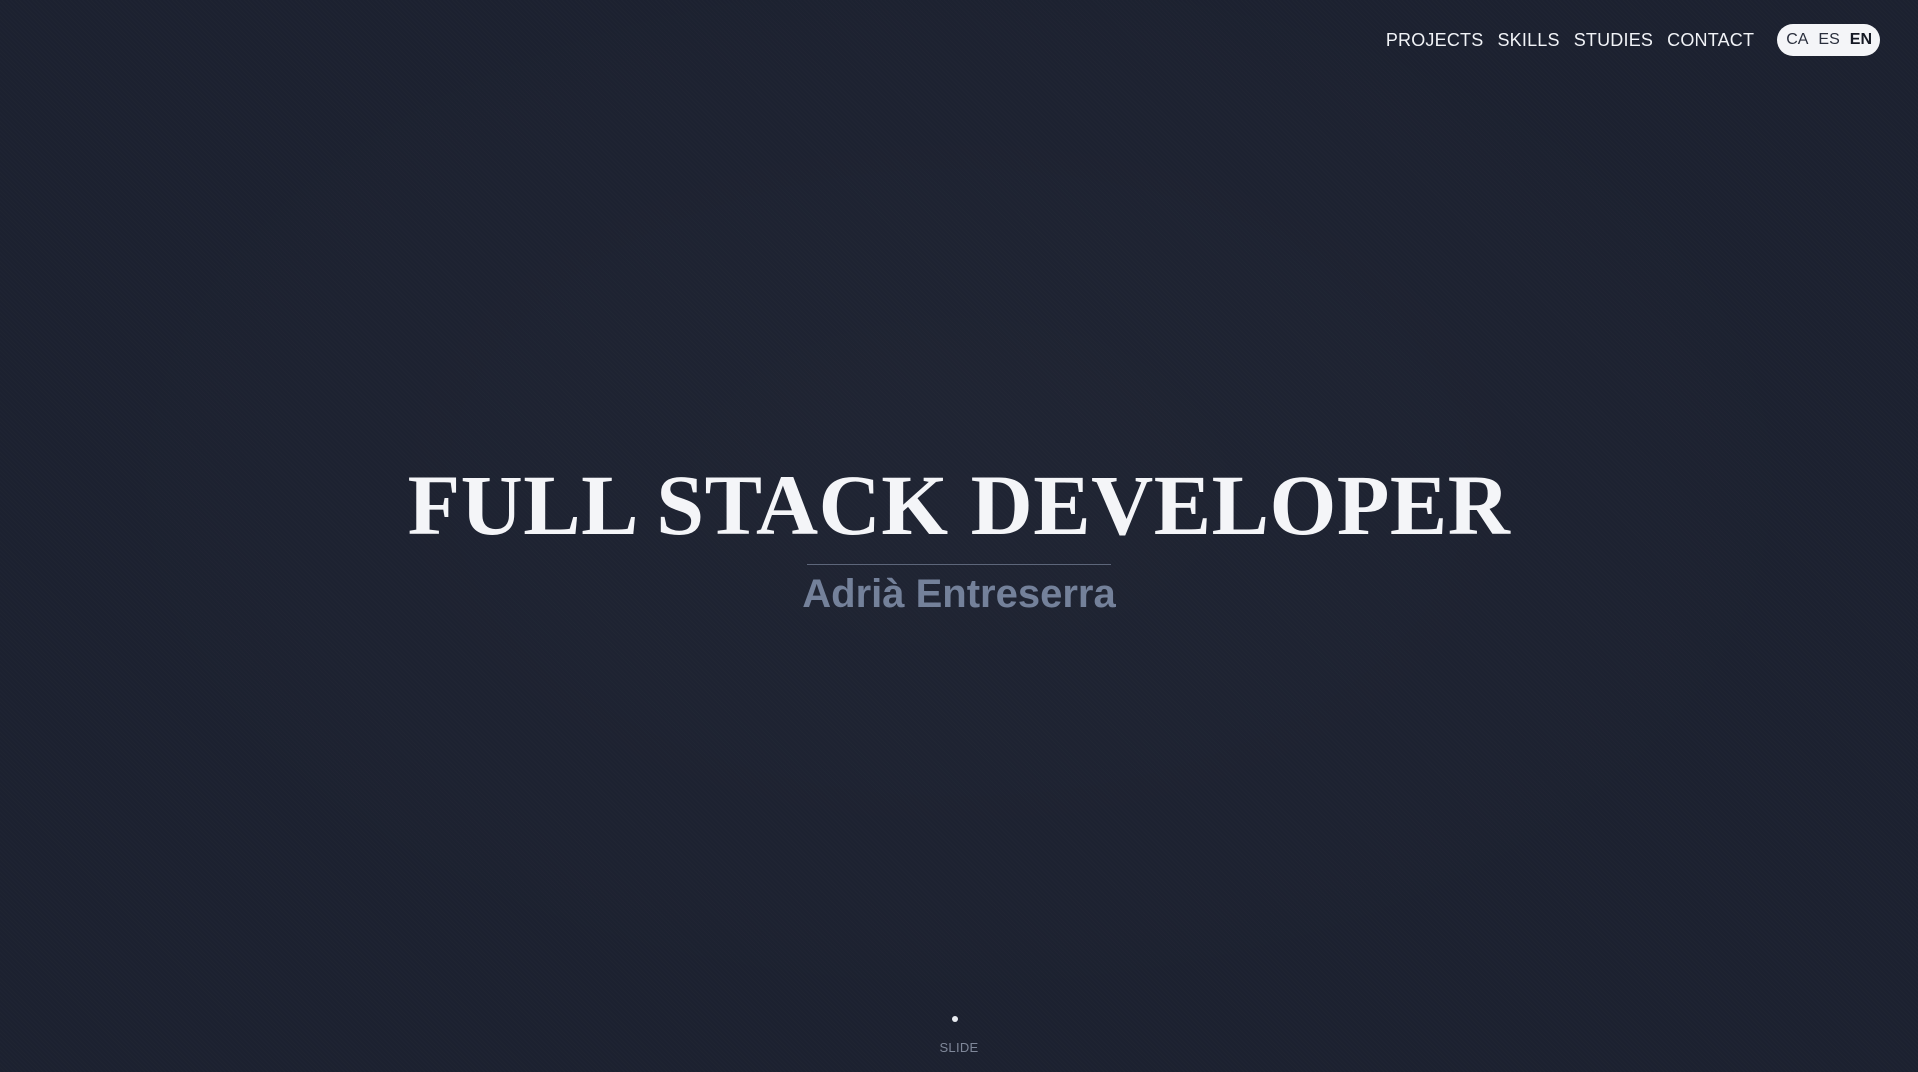 This screenshot has height=1072, width=1918. What do you see at coordinates (1613, 40) in the screenshot?
I see `nav-link-studies: STUDIES` at bounding box center [1613, 40].